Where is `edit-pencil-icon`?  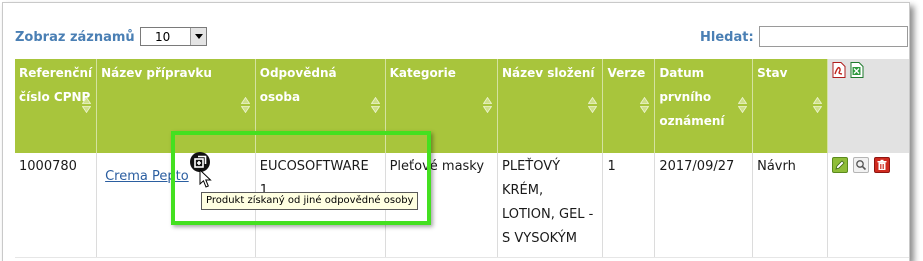
edit-pencil-icon is located at coordinates (839, 165).